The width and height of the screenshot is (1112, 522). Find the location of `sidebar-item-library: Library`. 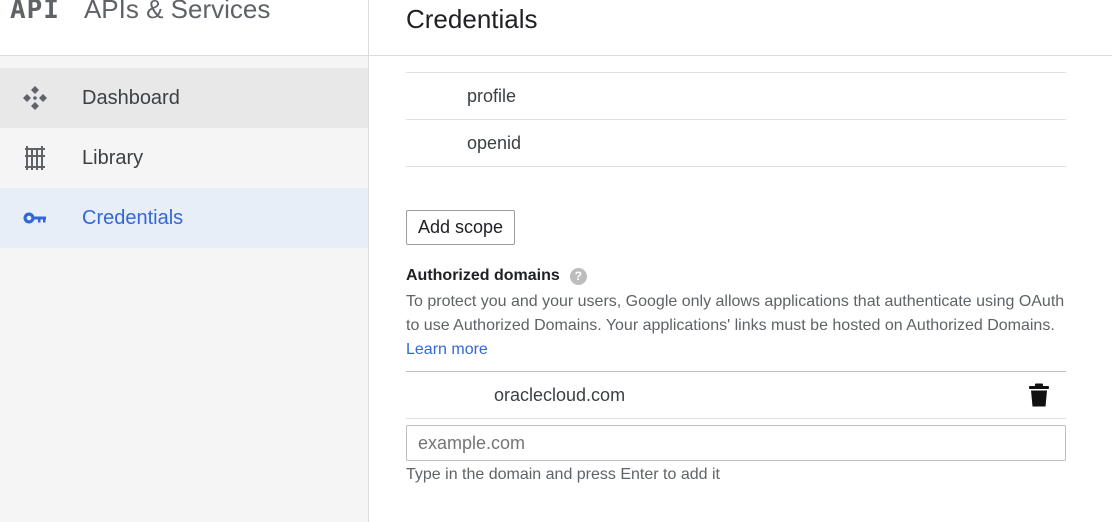

sidebar-item-library: Library is located at coordinates (184, 158).